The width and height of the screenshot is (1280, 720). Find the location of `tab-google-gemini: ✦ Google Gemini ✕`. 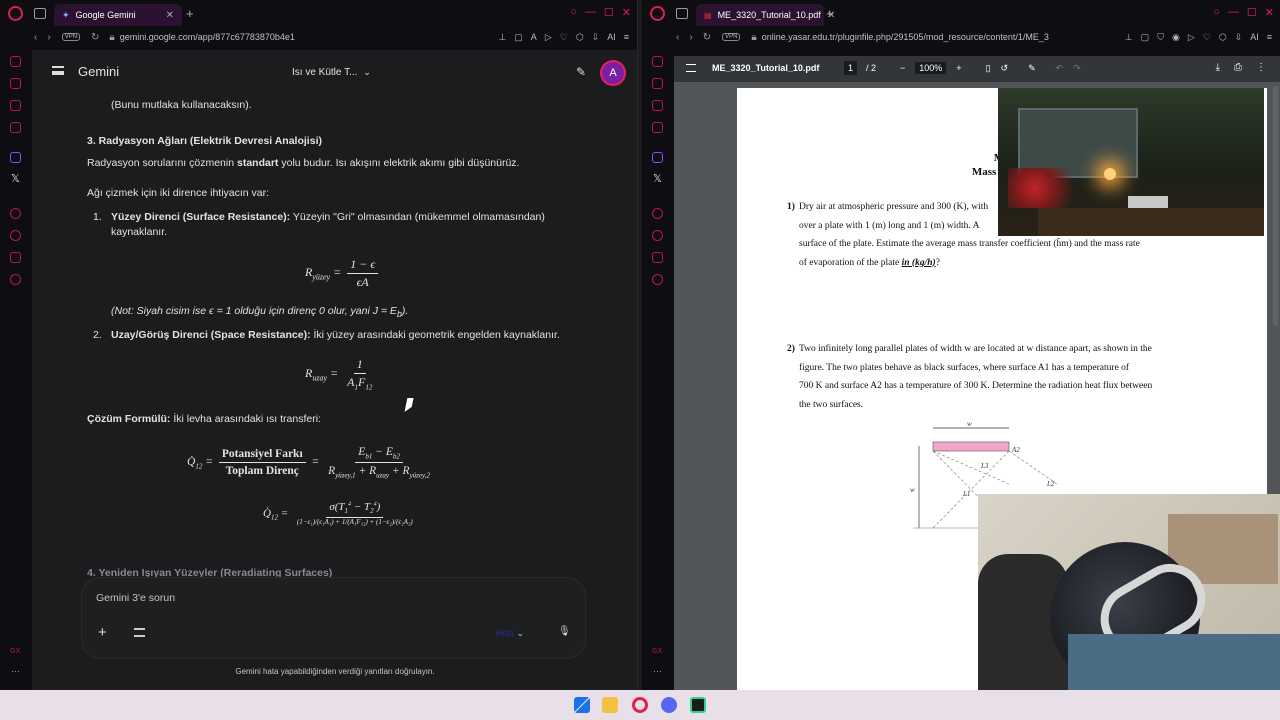

tab-google-gemini: ✦ Google Gemini ✕ is located at coordinates (118, 15).